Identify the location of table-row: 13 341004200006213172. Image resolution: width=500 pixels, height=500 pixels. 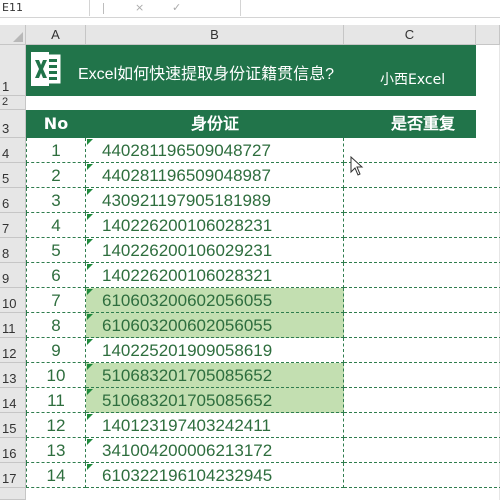
(263, 450).